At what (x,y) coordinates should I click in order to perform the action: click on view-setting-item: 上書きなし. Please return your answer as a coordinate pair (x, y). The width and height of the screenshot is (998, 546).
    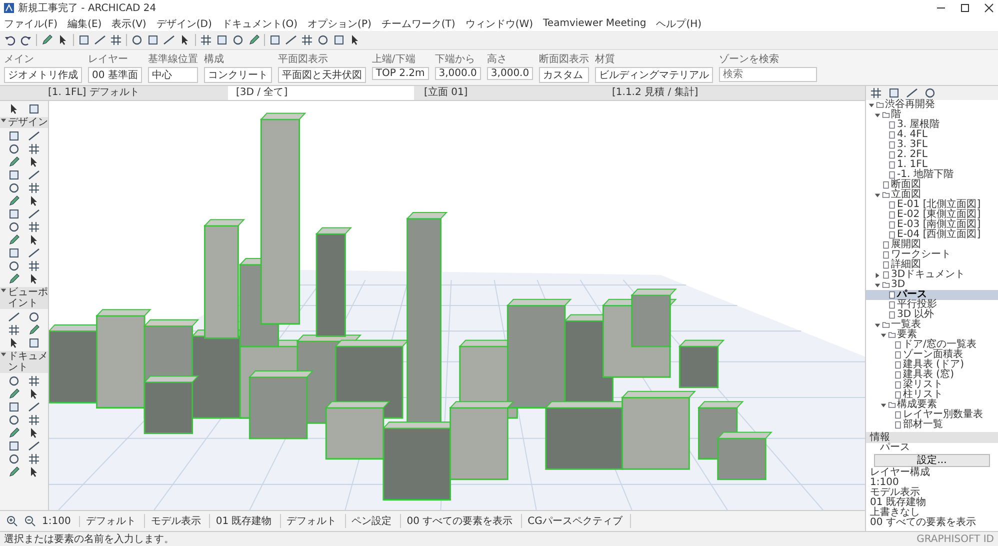
    Looking at the image, I should click on (932, 513).